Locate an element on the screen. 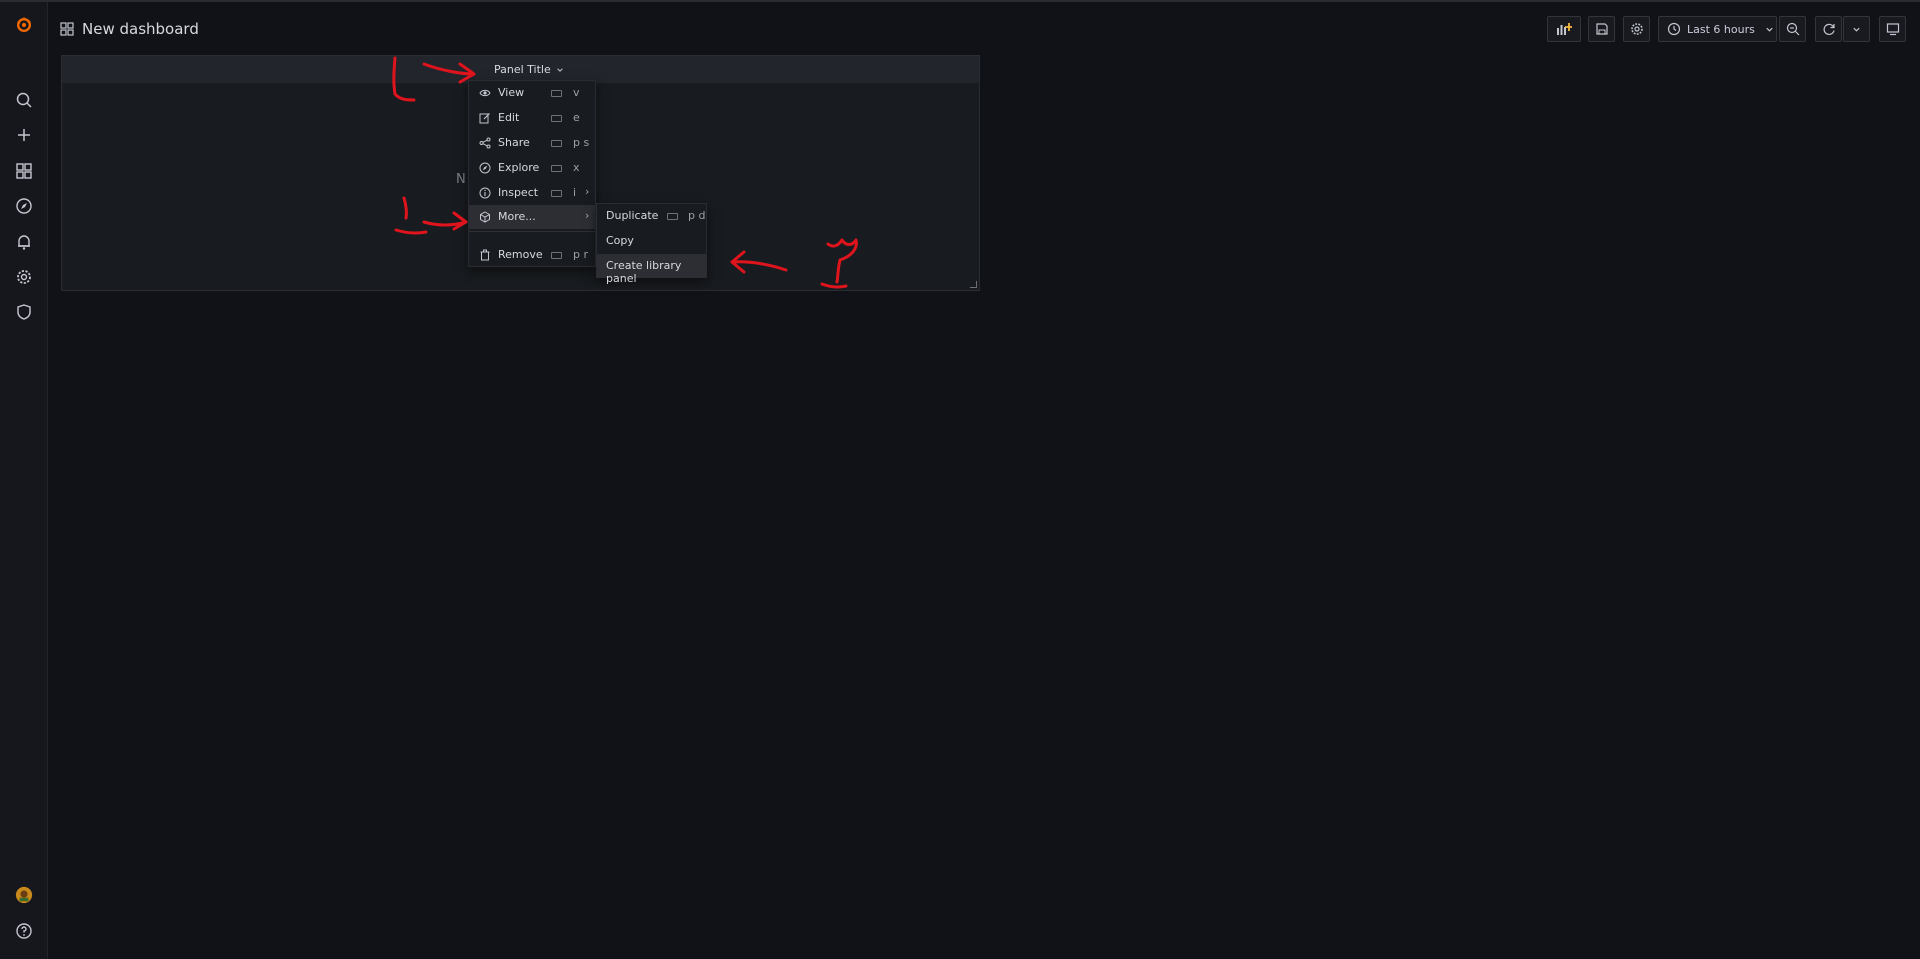 The width and height of the screenshot is (1920, 959). eye-icon is located at coordinates (485, 93).